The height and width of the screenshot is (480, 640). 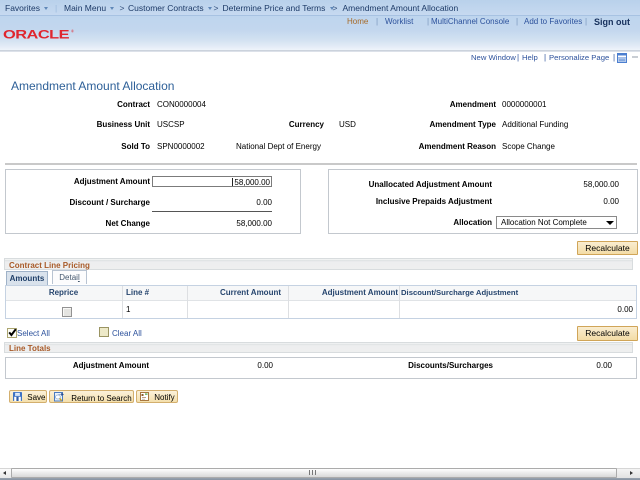 I want to click on svg-text: ORACLE, so click(x=36, y=34).